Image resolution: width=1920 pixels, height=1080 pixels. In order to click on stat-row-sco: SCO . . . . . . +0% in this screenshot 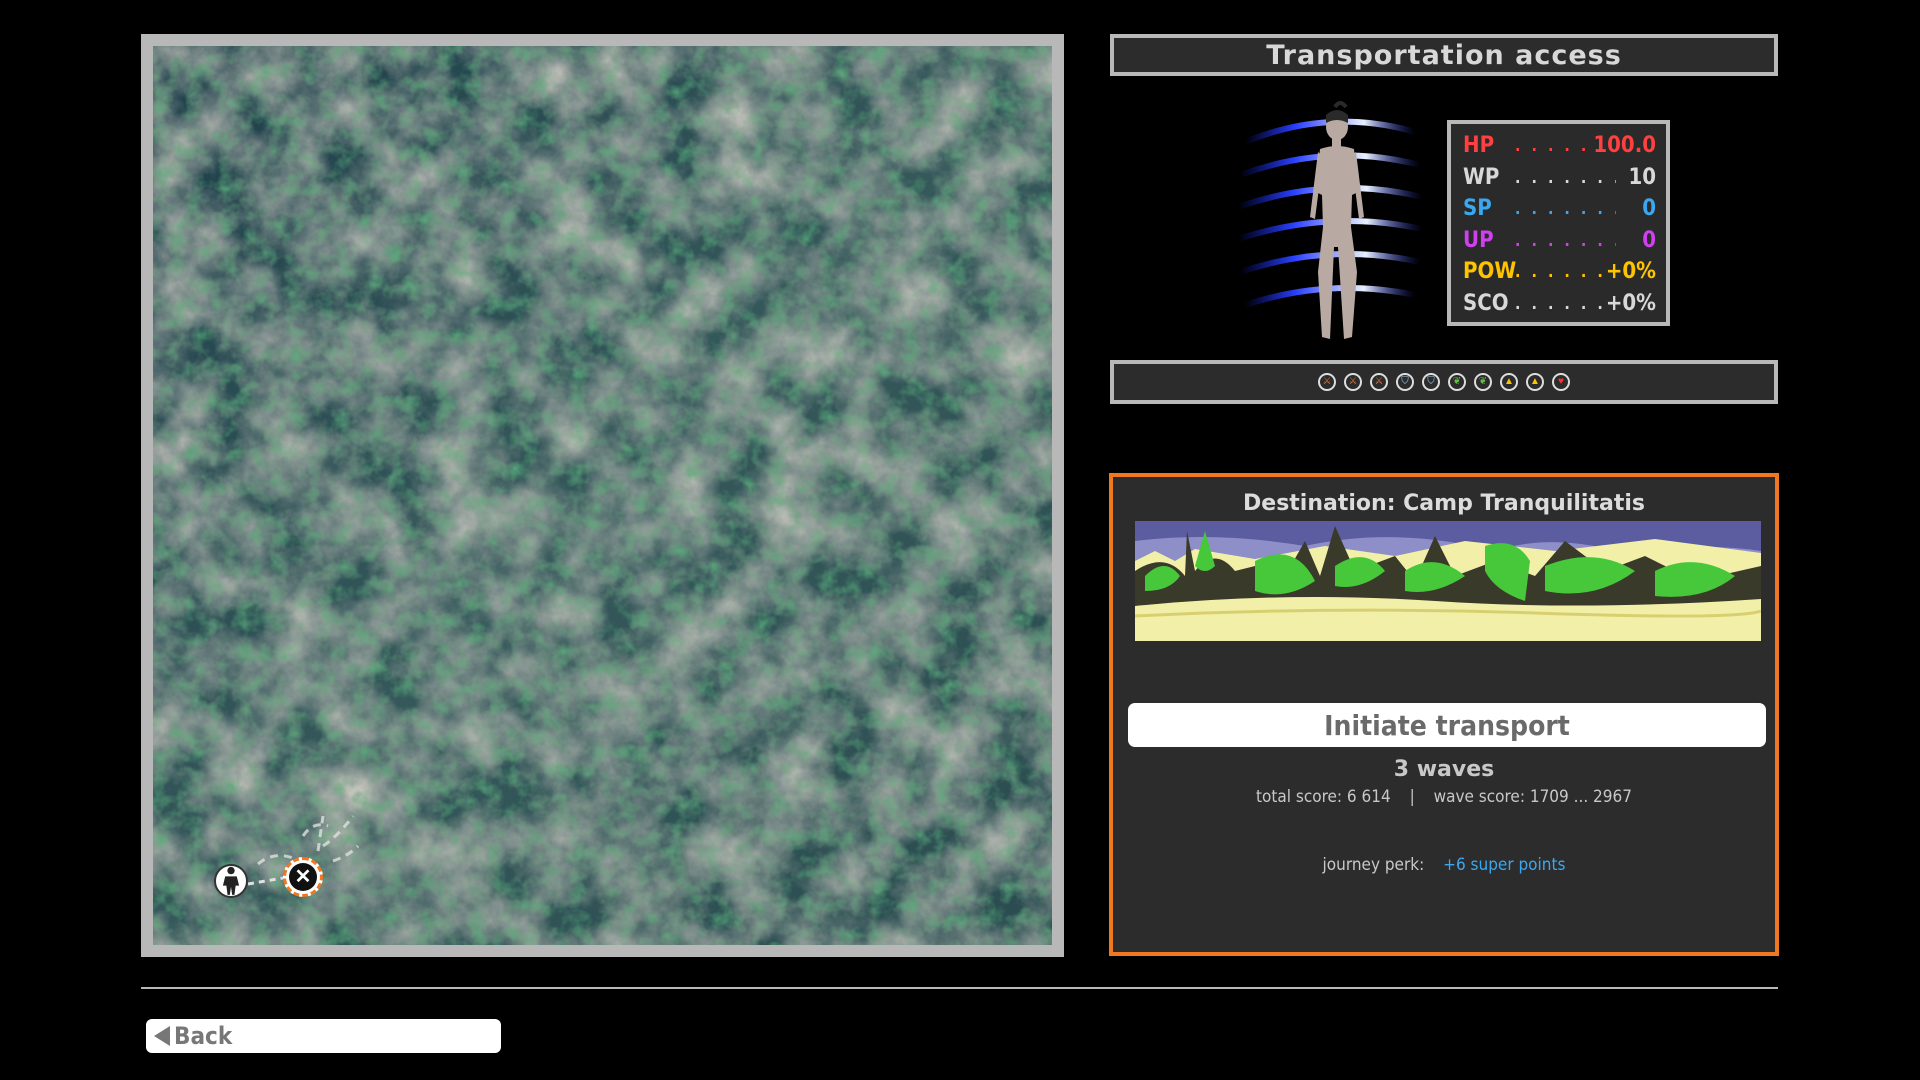, I will do `click(1559, 304)`.